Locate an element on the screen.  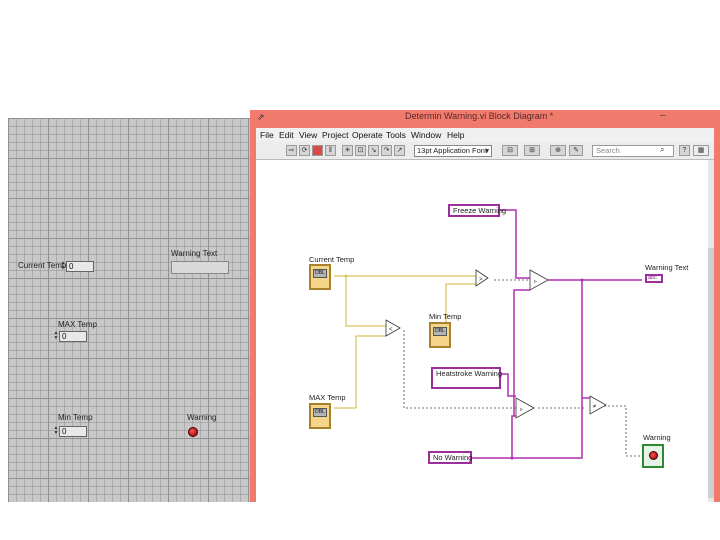
step-into-icon: ↘ is located at coordinates (373, 150).